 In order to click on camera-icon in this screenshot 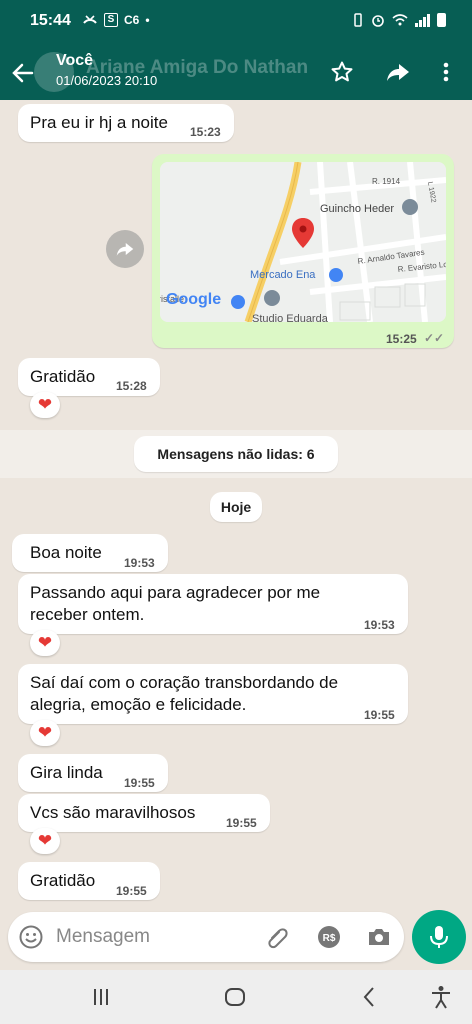, I will do `click(379, 937)`.